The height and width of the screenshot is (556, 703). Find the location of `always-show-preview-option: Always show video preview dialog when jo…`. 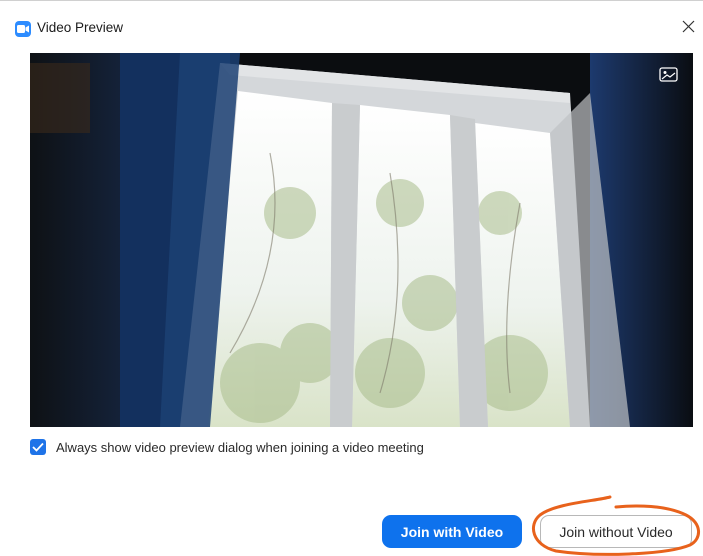

always-show-preview-option: Always show video preview dialog when jo… is located at coordinates (227, 447).